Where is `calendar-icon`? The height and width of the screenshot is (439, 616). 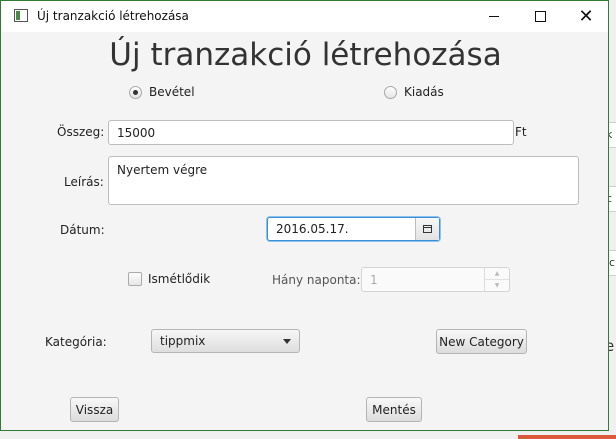
calendar-icon is located at coordinates (427, 229).